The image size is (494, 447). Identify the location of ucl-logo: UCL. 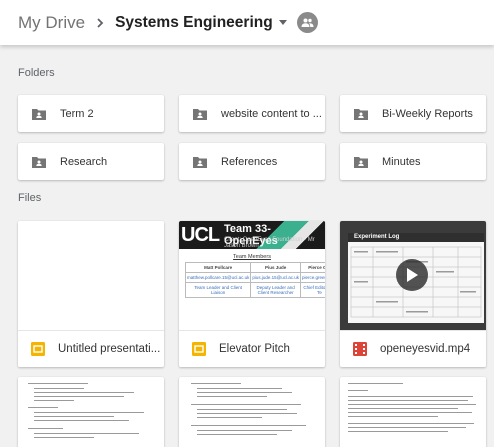
(200, 235).